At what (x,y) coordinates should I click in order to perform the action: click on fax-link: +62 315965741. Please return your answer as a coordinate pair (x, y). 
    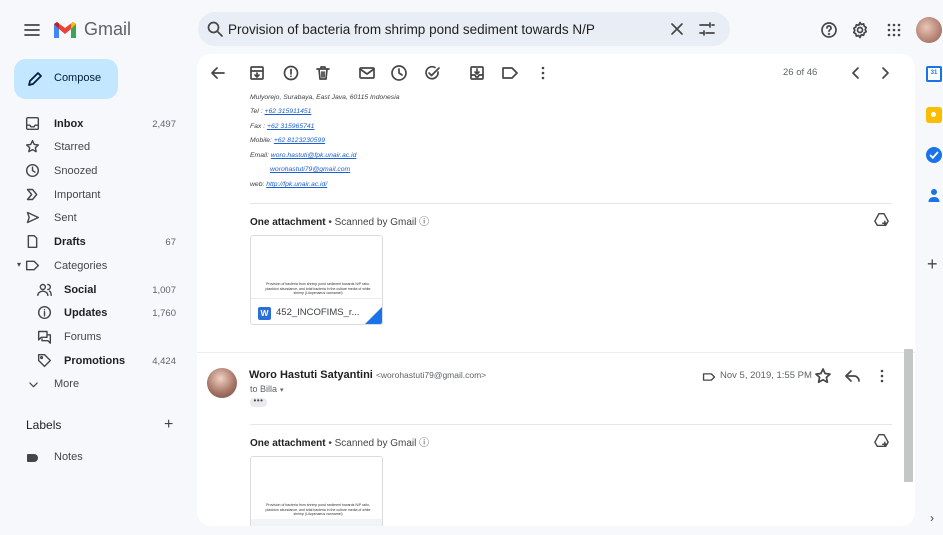
    Looking at the image, I should click on (290, 126).